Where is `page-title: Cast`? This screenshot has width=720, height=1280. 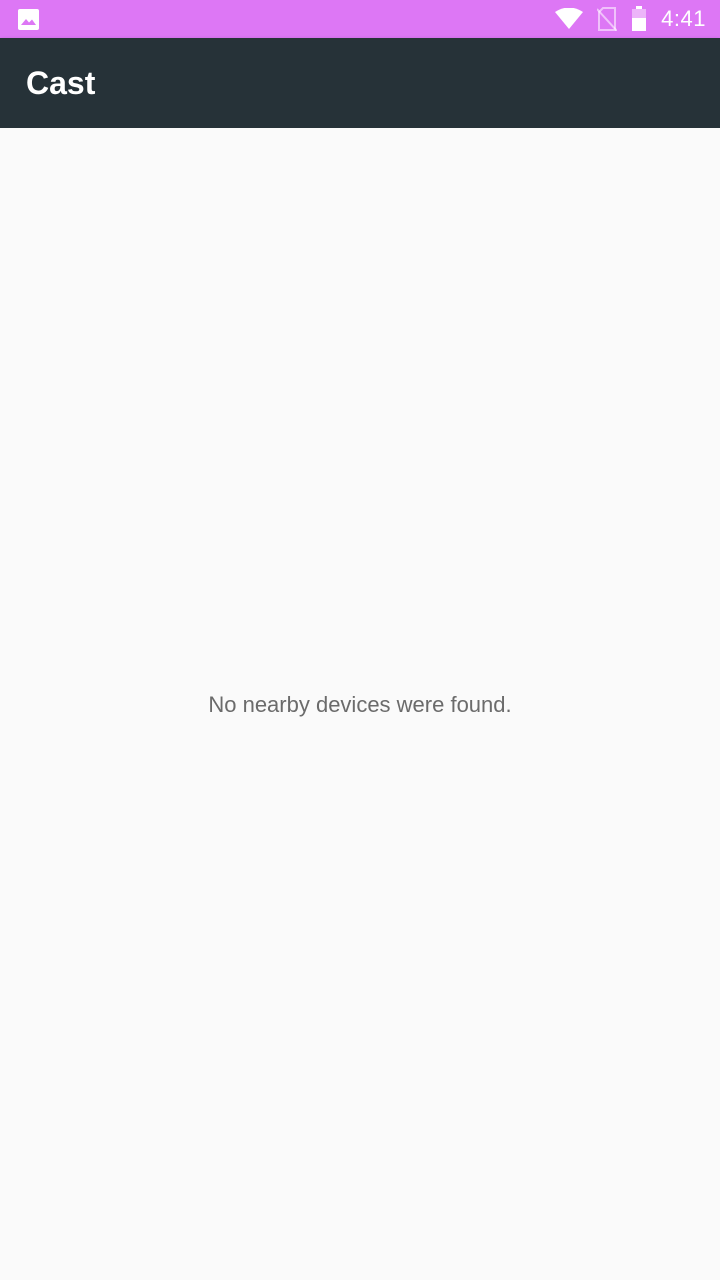
page-title: Cast is located at coordinates (61, 83).